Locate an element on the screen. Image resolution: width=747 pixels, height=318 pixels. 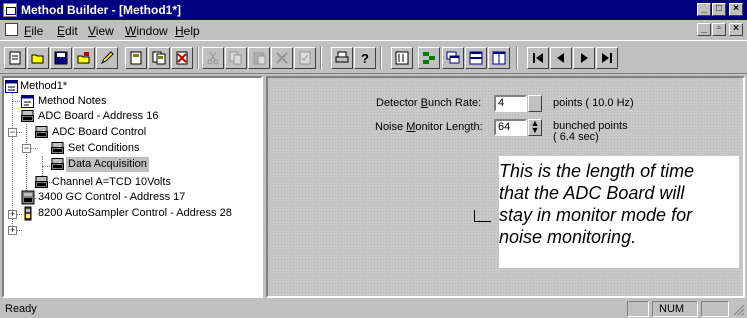
view-2-button is located at coordinates (429, 58).